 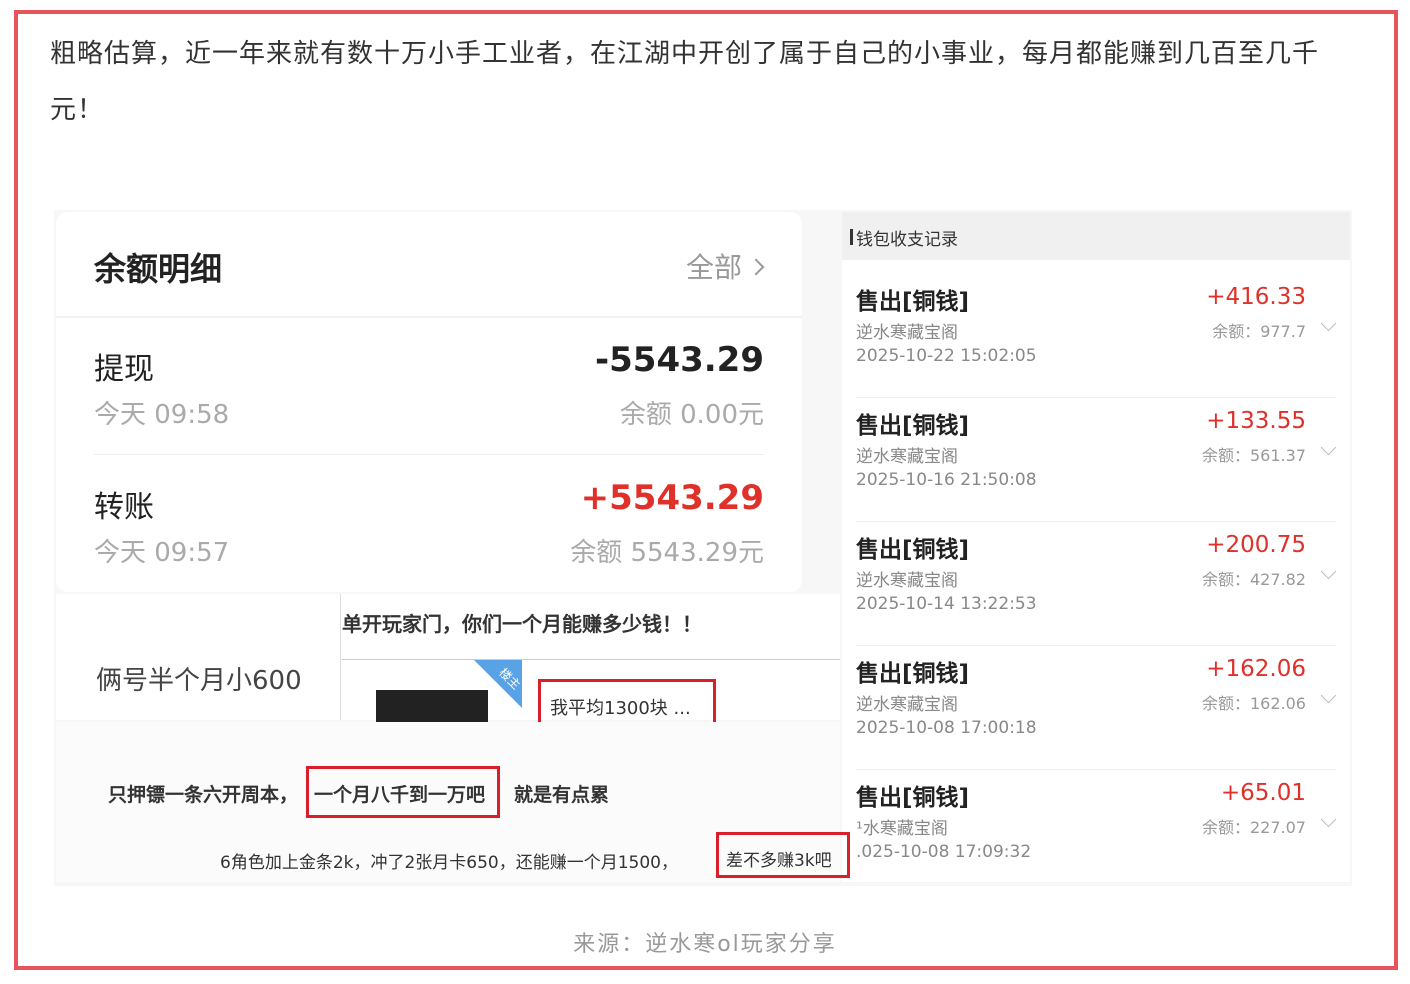 What do you see at coordinates (199, 681) in the screenshot?
I see `half-month-comment: 俩号半个月小600` at bounding box center [199, 681].